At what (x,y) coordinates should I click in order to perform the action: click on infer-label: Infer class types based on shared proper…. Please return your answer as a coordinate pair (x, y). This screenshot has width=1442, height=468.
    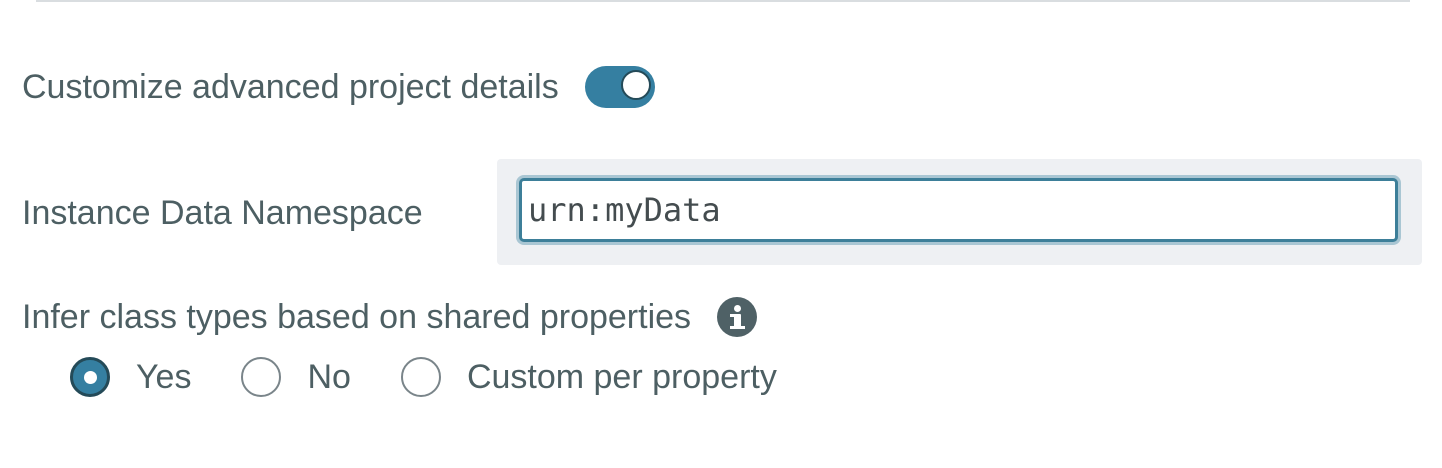
    Looking at the image, I should click on (357, 316).